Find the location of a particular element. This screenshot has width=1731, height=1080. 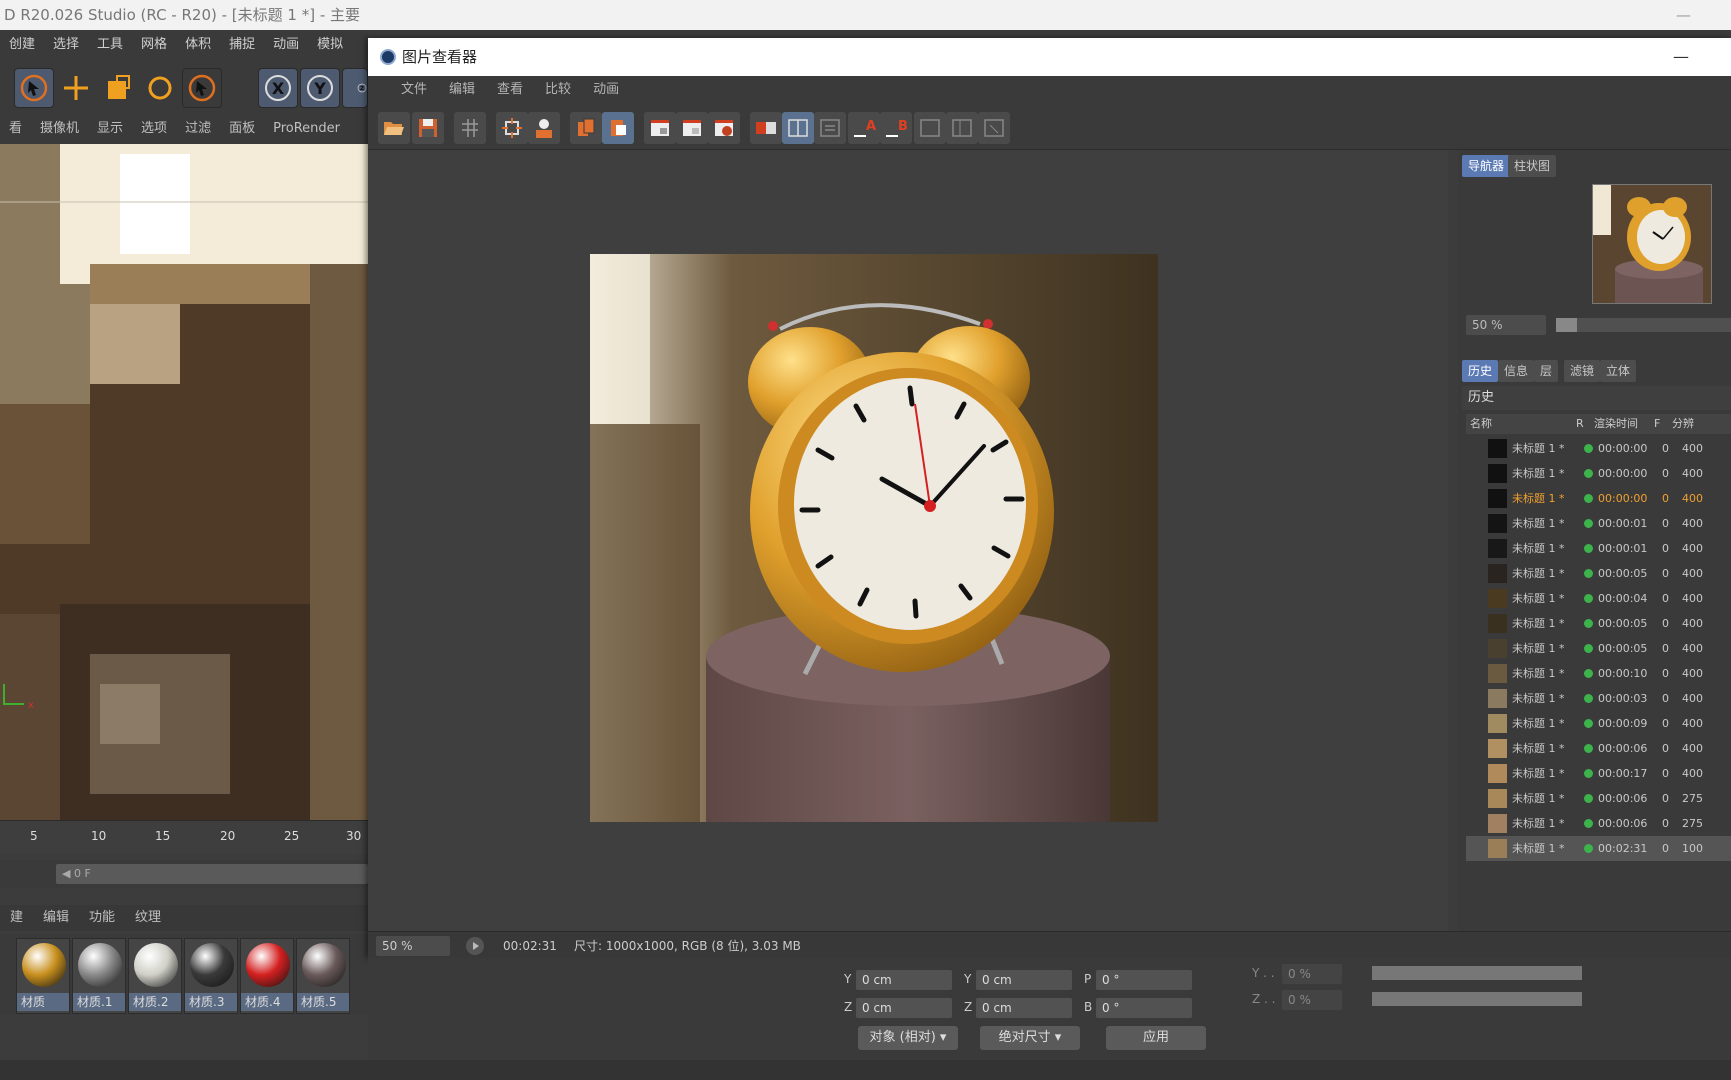

size-z-field: 0 cm is located at coordinates (1024, 1008).